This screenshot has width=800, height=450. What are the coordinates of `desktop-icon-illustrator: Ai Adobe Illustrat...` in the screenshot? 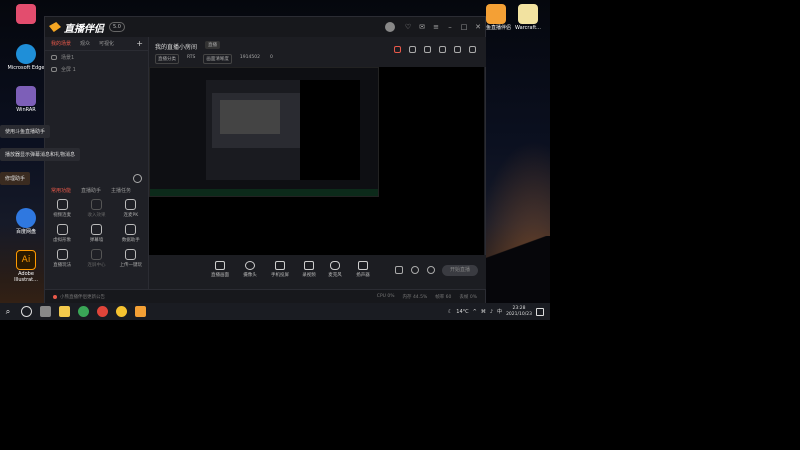 It's located at (26, 267).